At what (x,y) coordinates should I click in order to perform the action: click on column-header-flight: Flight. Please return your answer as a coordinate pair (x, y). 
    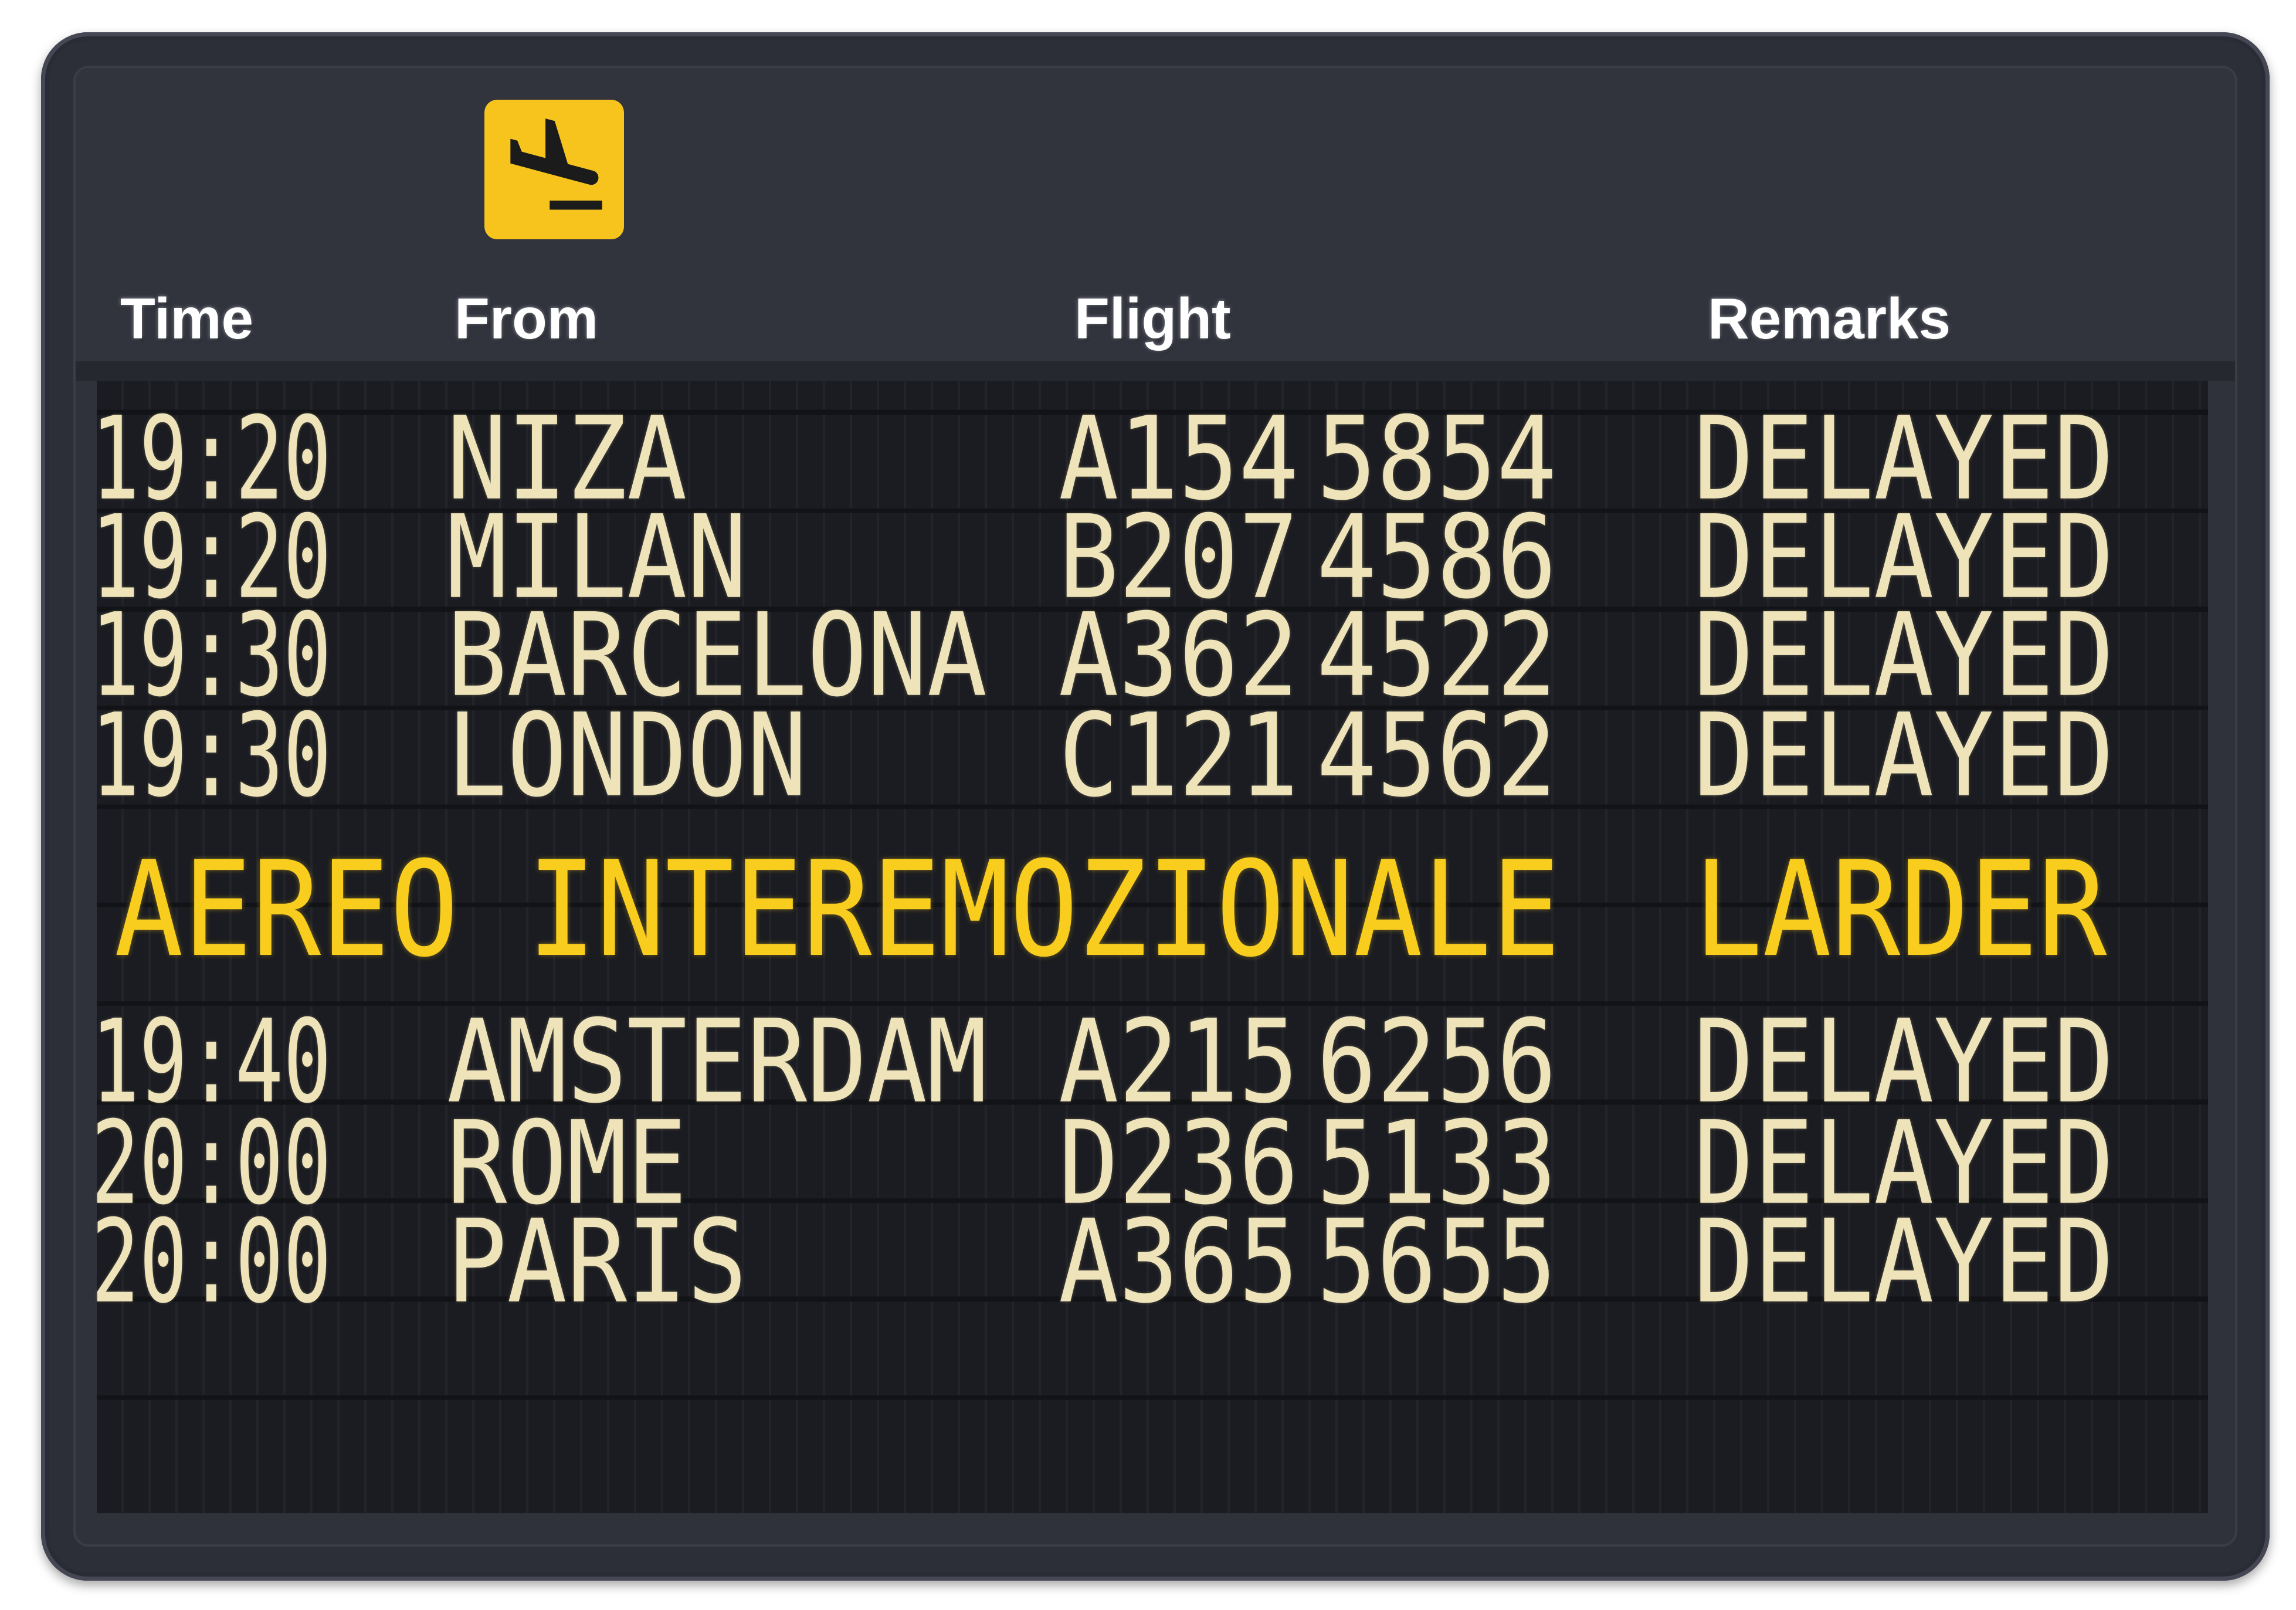
    Looking at the image, I should click on (1152, 319).